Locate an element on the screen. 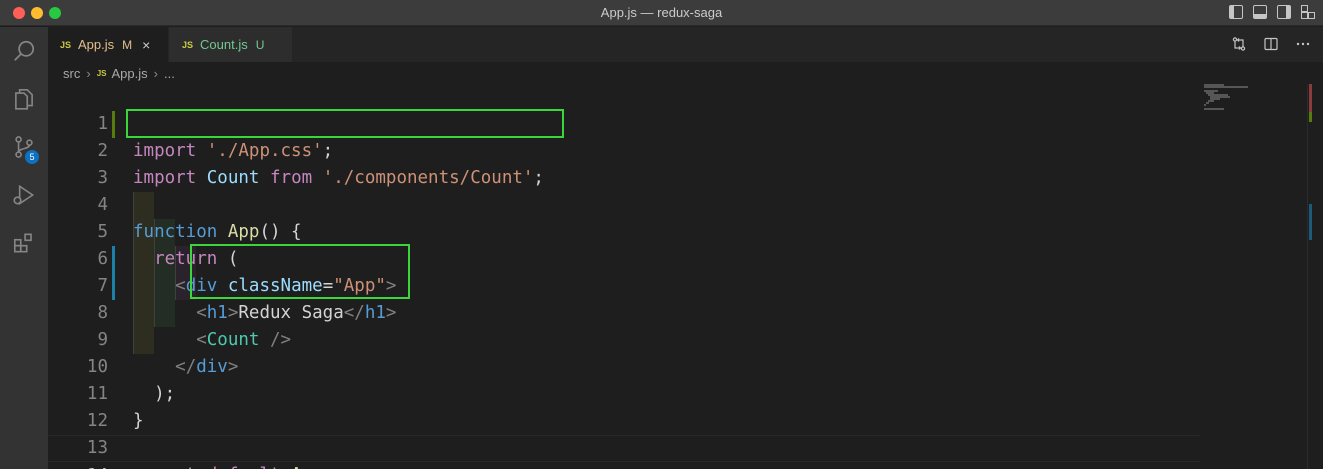  activity-bar: 5 is located at coordinates (24, 248).